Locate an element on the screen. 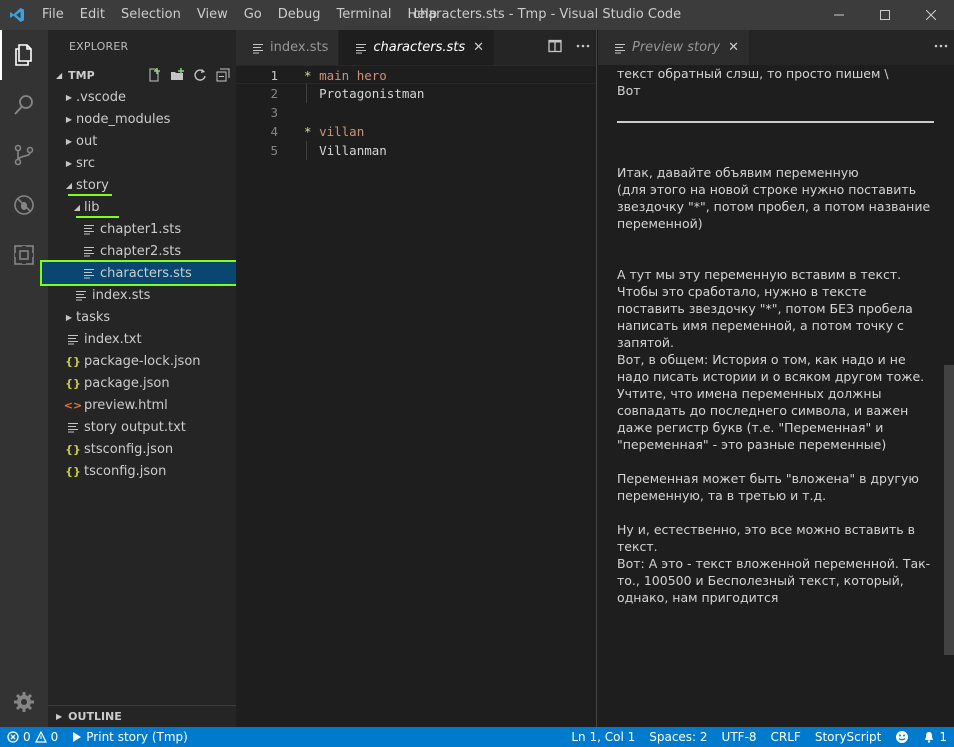 The image size is (954, 747). tree-file-package-lock-json: {} package-lock.json is located at coordinates (142, 361).